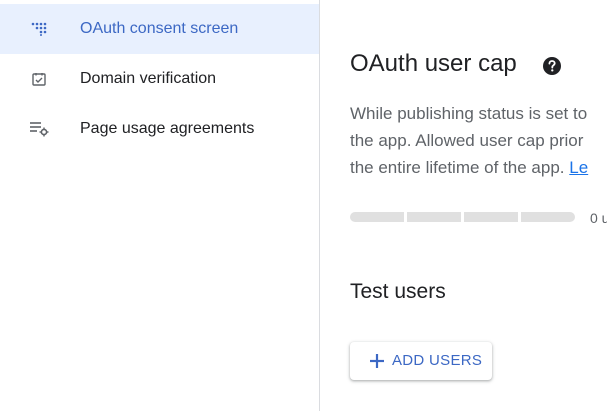 The height and width of the screenshot is (411, 607). What do you see at coordinates (148, 78) in the screenshot?
I see `sidebar-item-label: Domain verification` at bounding box center [148, 78].